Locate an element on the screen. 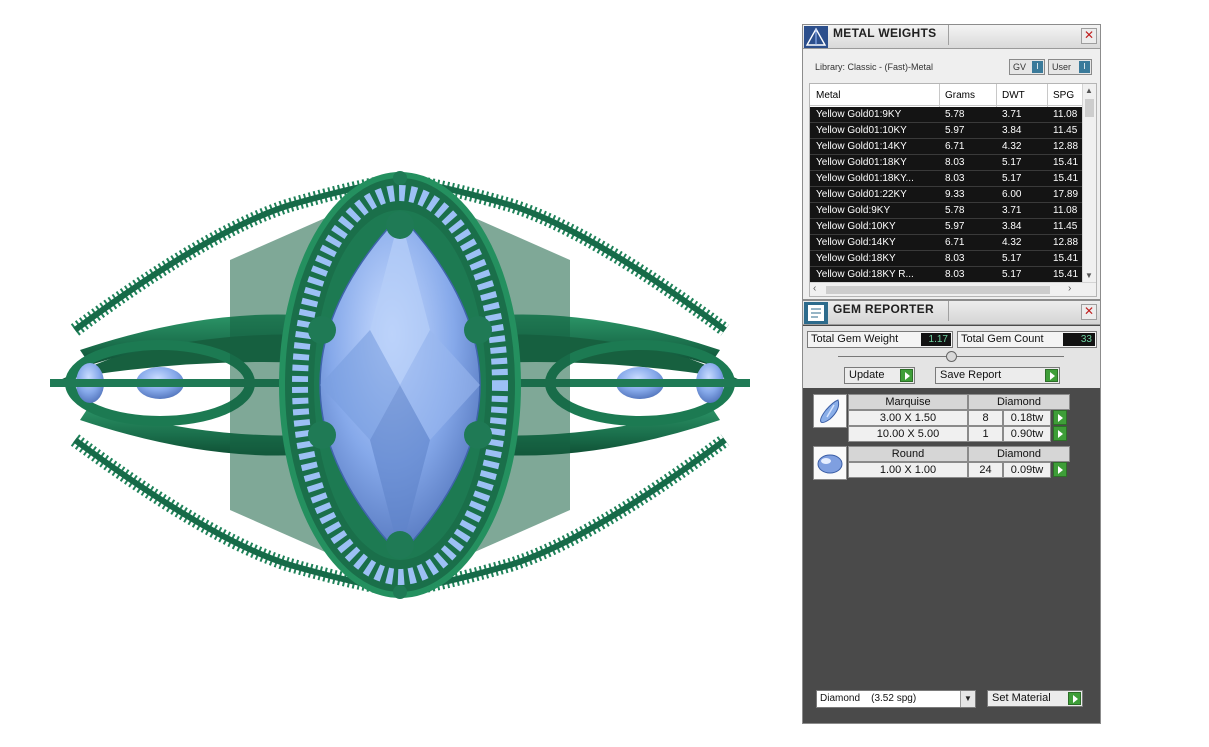  grams-value: 5.97 is located at coordinates (955, 130).